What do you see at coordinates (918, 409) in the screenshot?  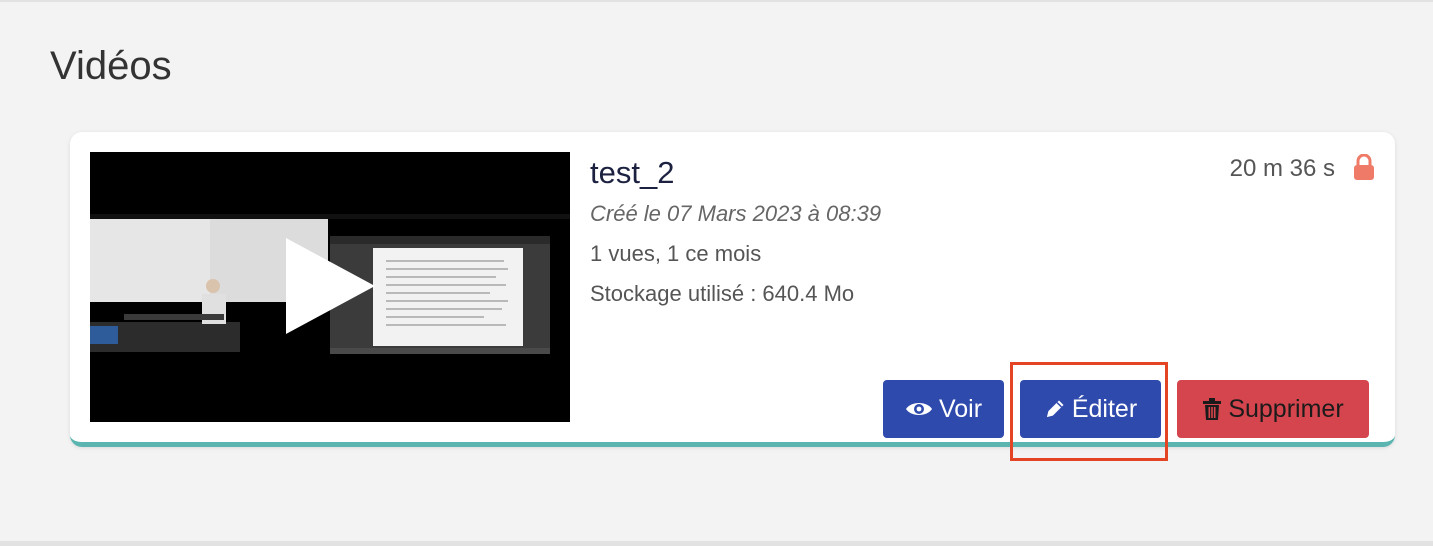 I see `eye-icon` at bounding box center [918, 409].